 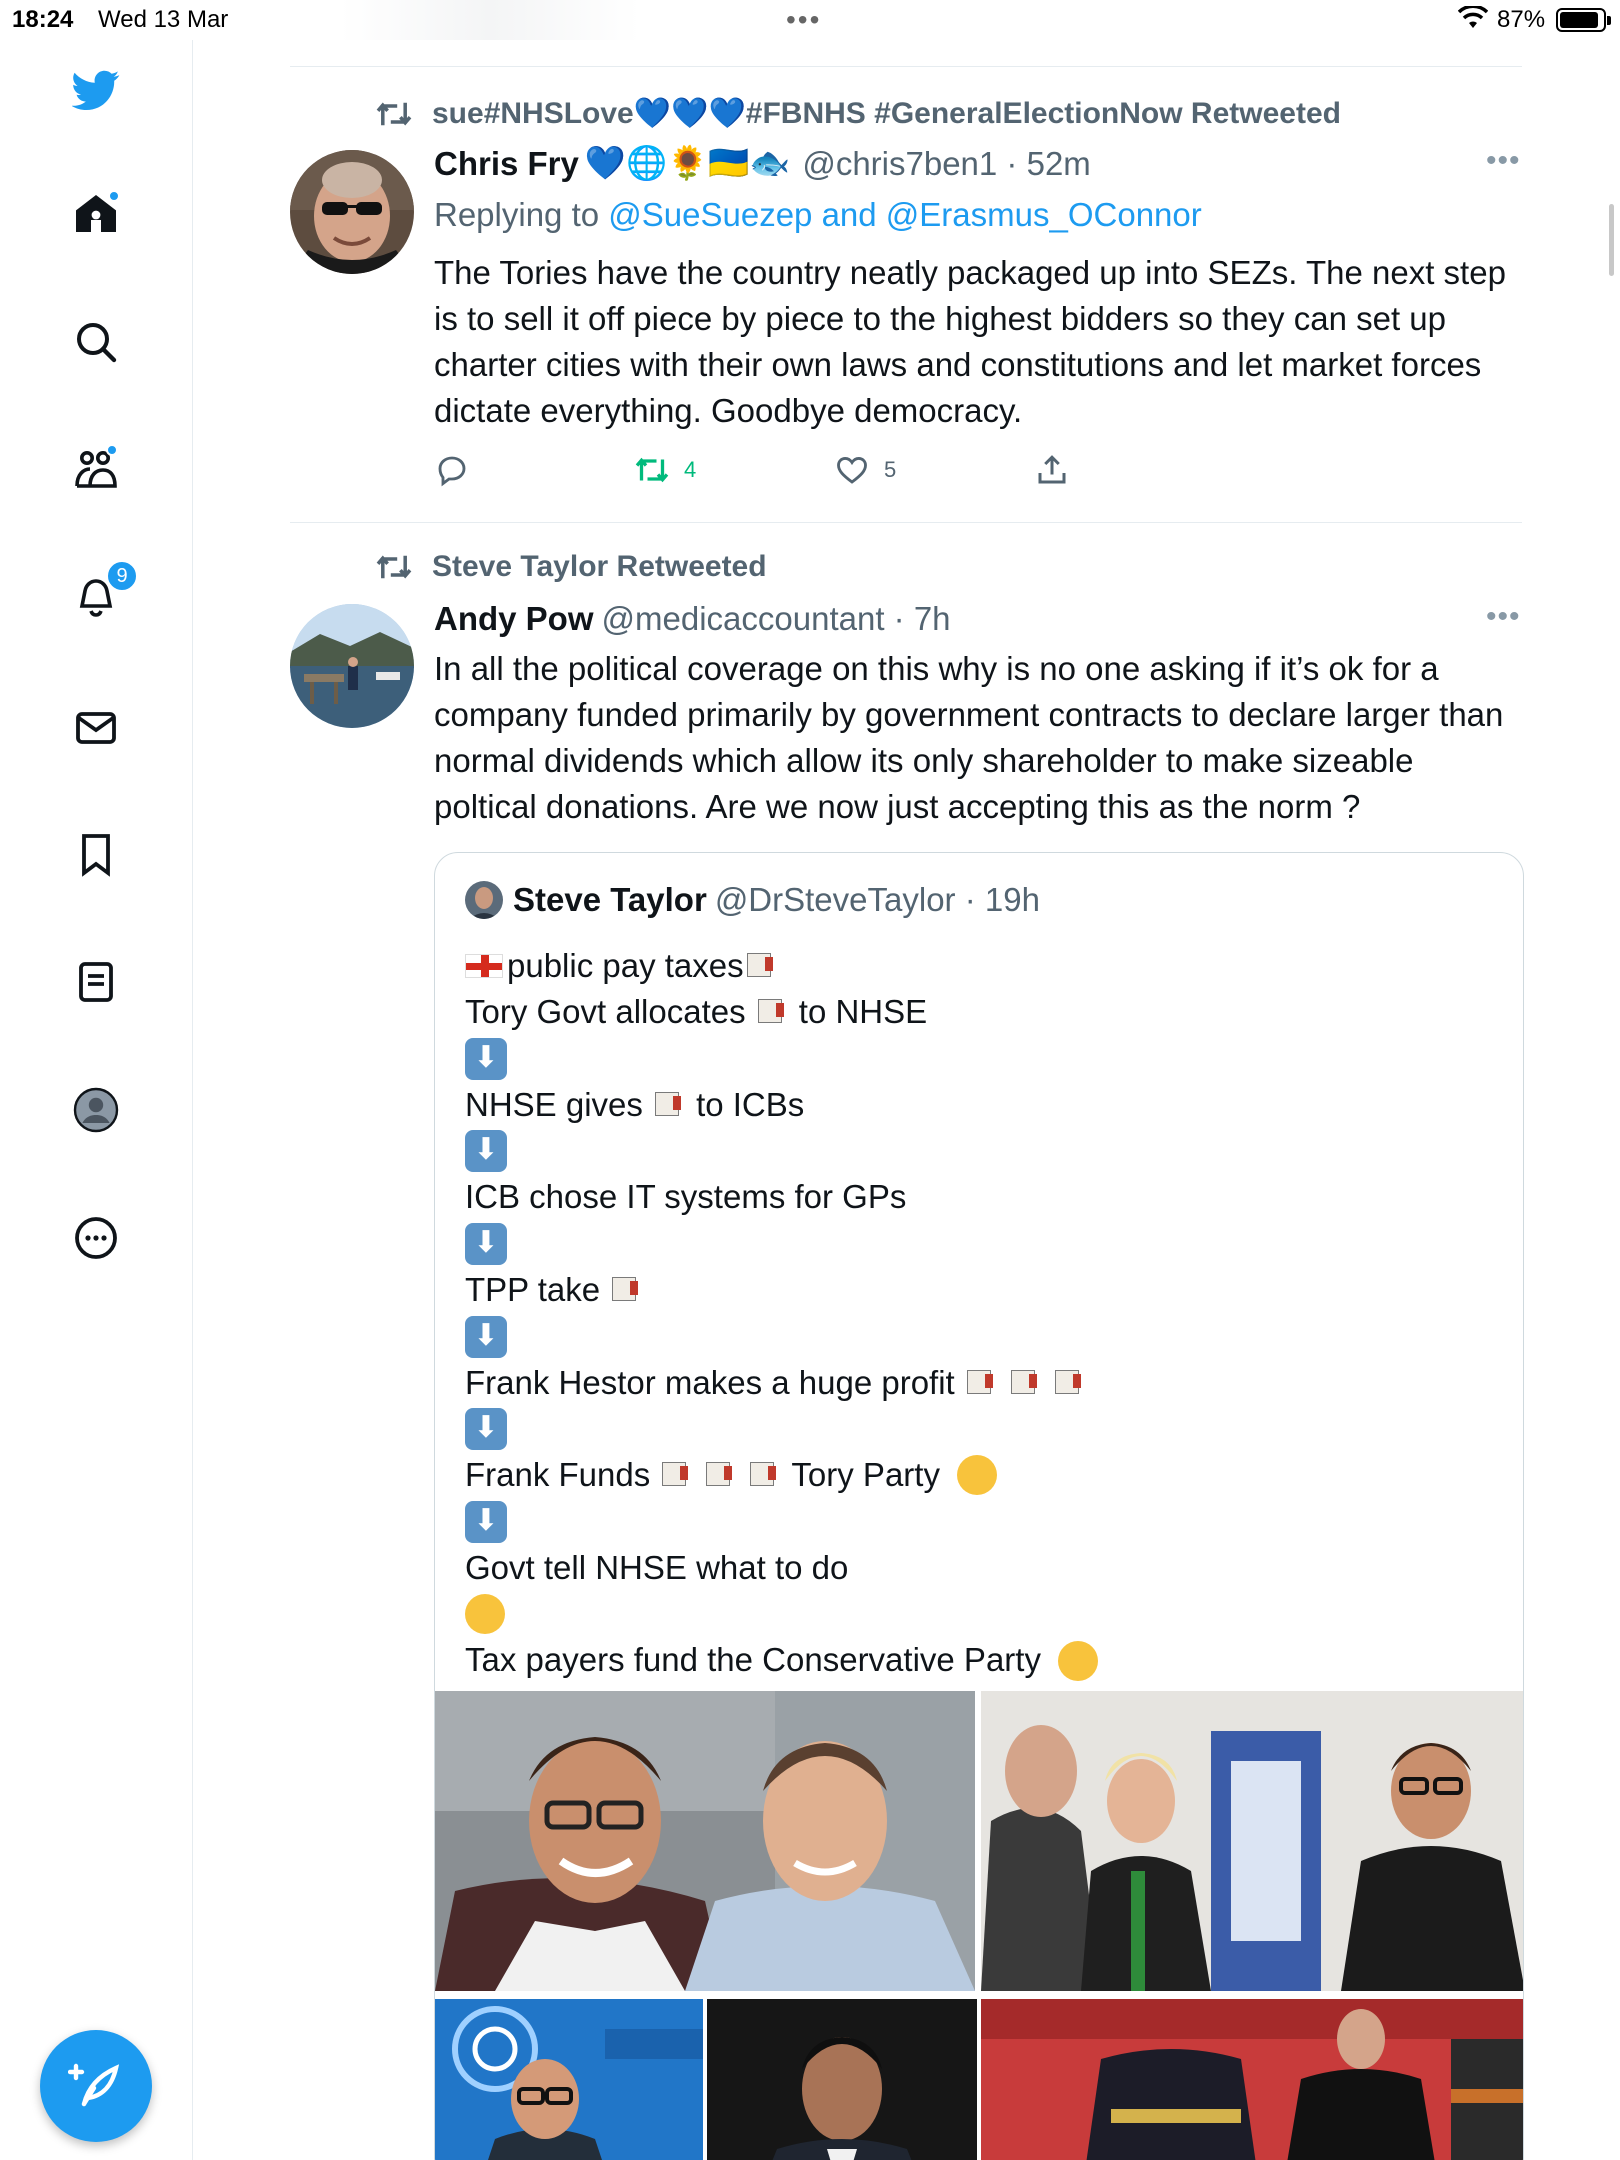 What do you see at coordinates (485, 1614) in the screenshot?
I see `thinking-face-icon` at bounding box center [485, 1614].